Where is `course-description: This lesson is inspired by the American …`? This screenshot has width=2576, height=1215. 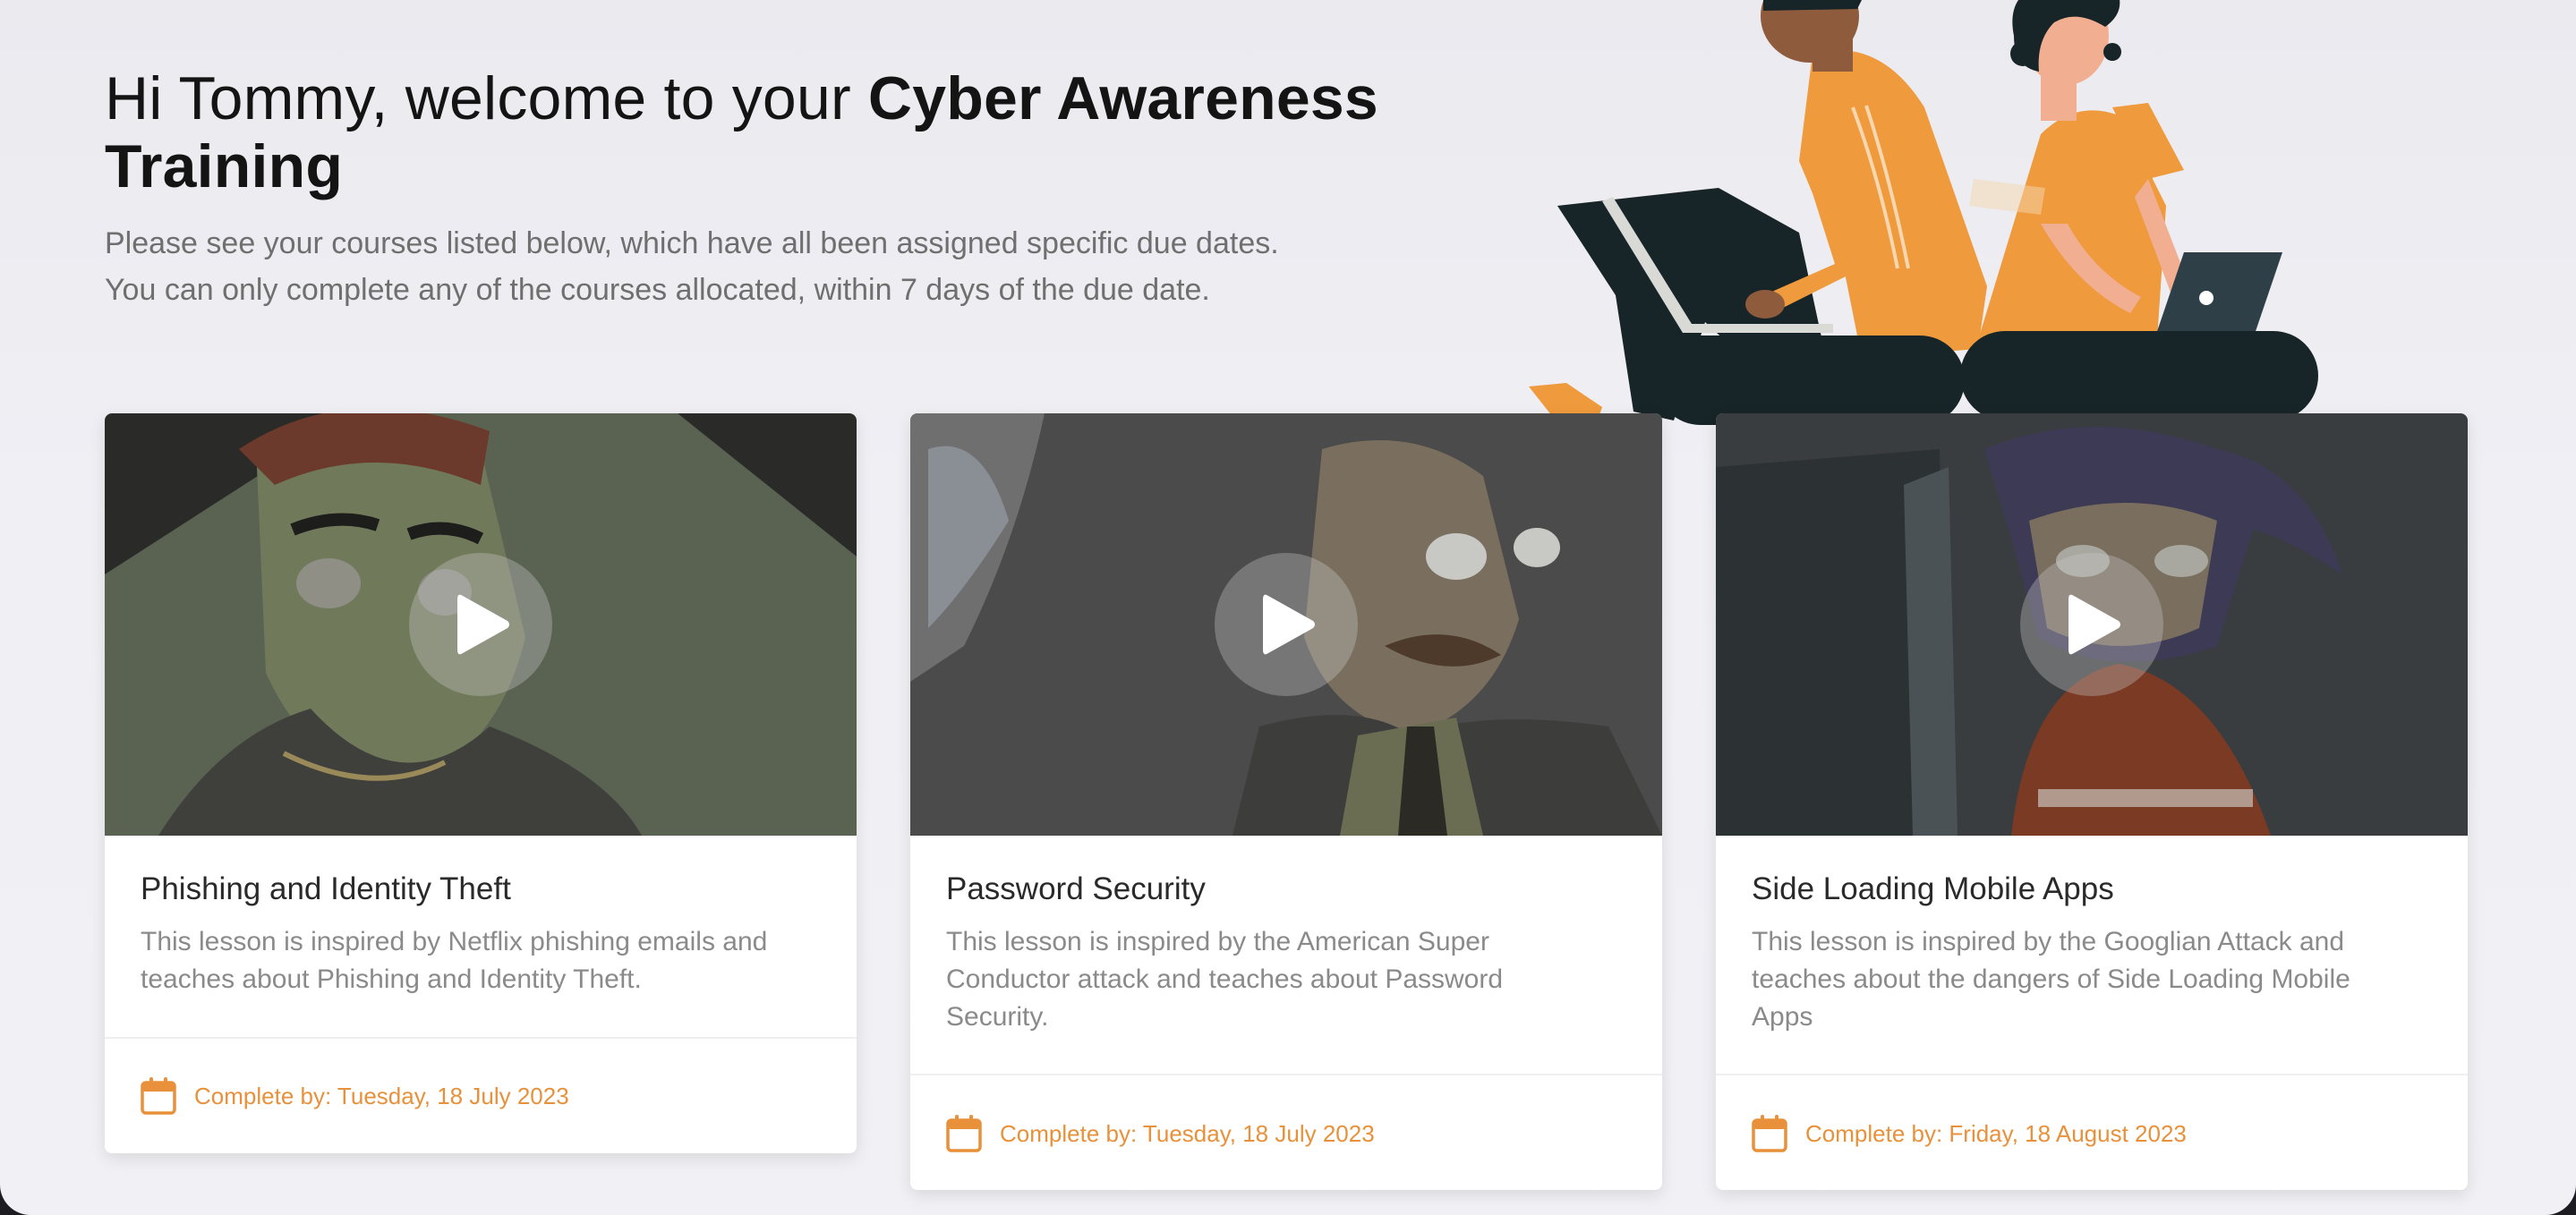
course-description: This lesson is inspired by the American … is located at coordinates (1225, 980).